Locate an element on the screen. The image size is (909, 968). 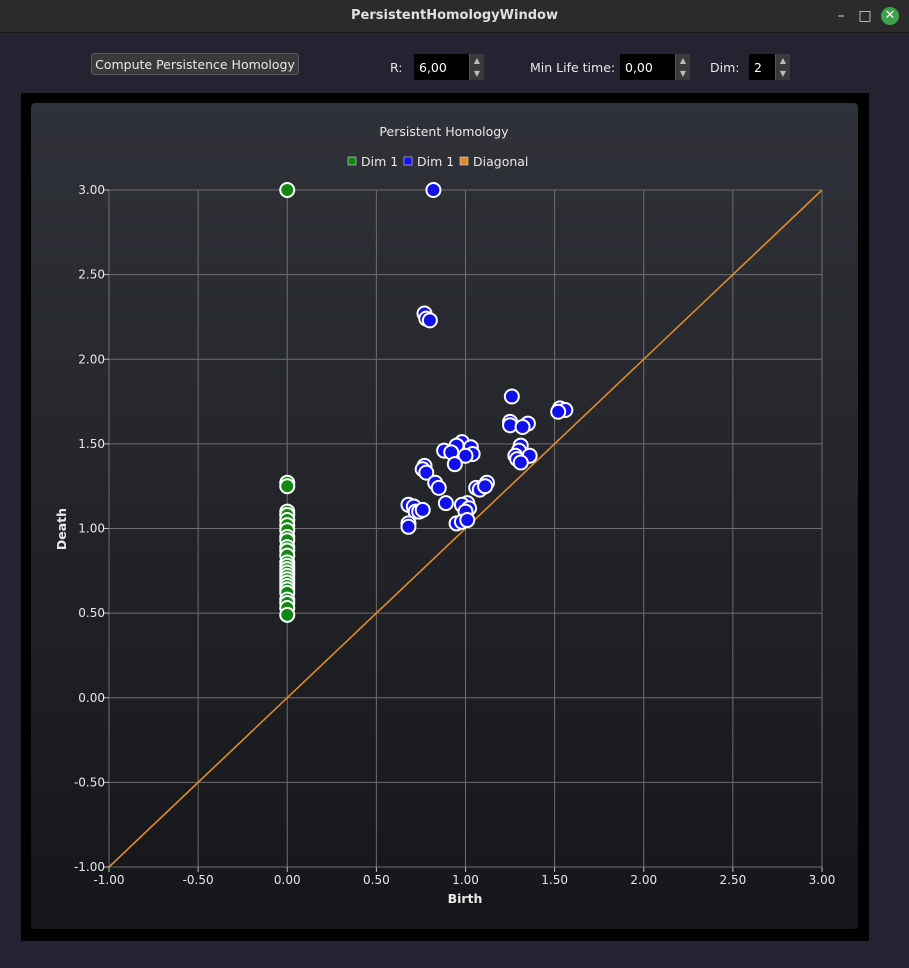
y-tick-label: 2.50 is located at coordinates (91, 275).